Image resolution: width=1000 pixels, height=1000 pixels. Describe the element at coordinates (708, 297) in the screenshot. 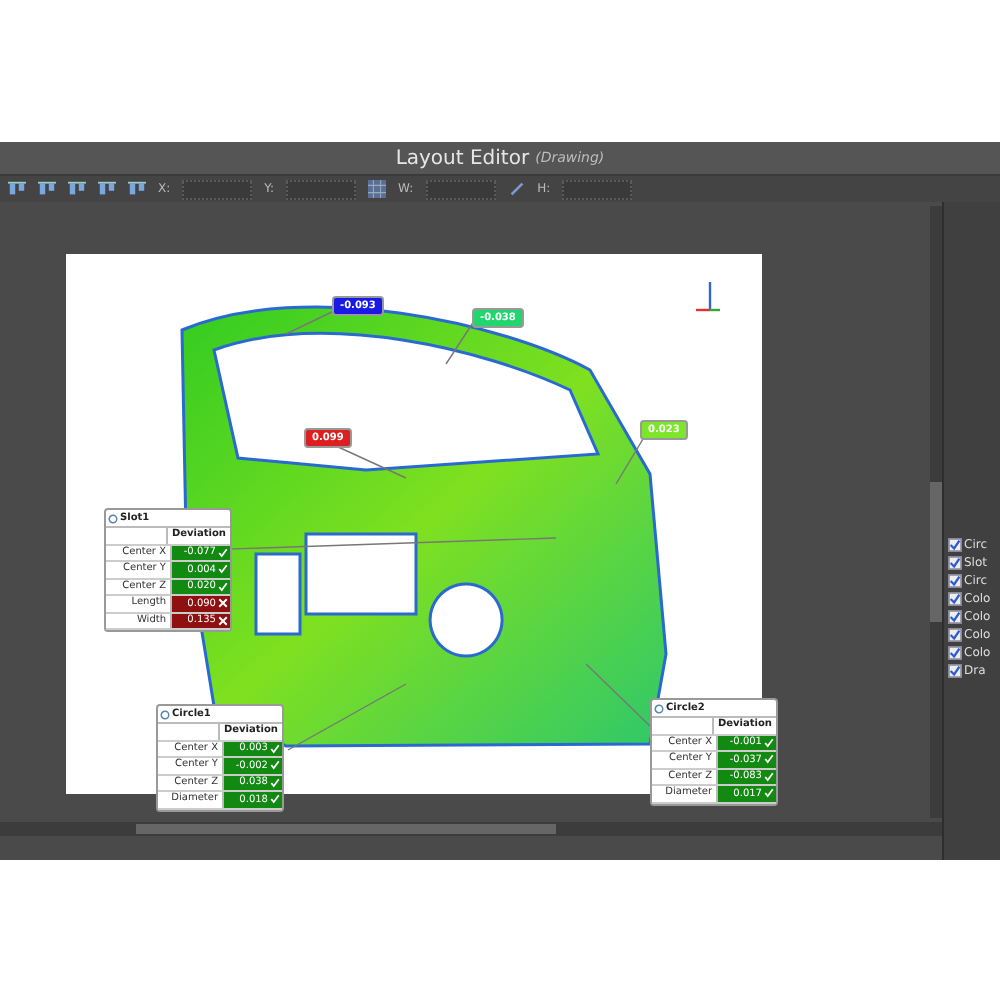

I see `axis-triad-icon` at that location.